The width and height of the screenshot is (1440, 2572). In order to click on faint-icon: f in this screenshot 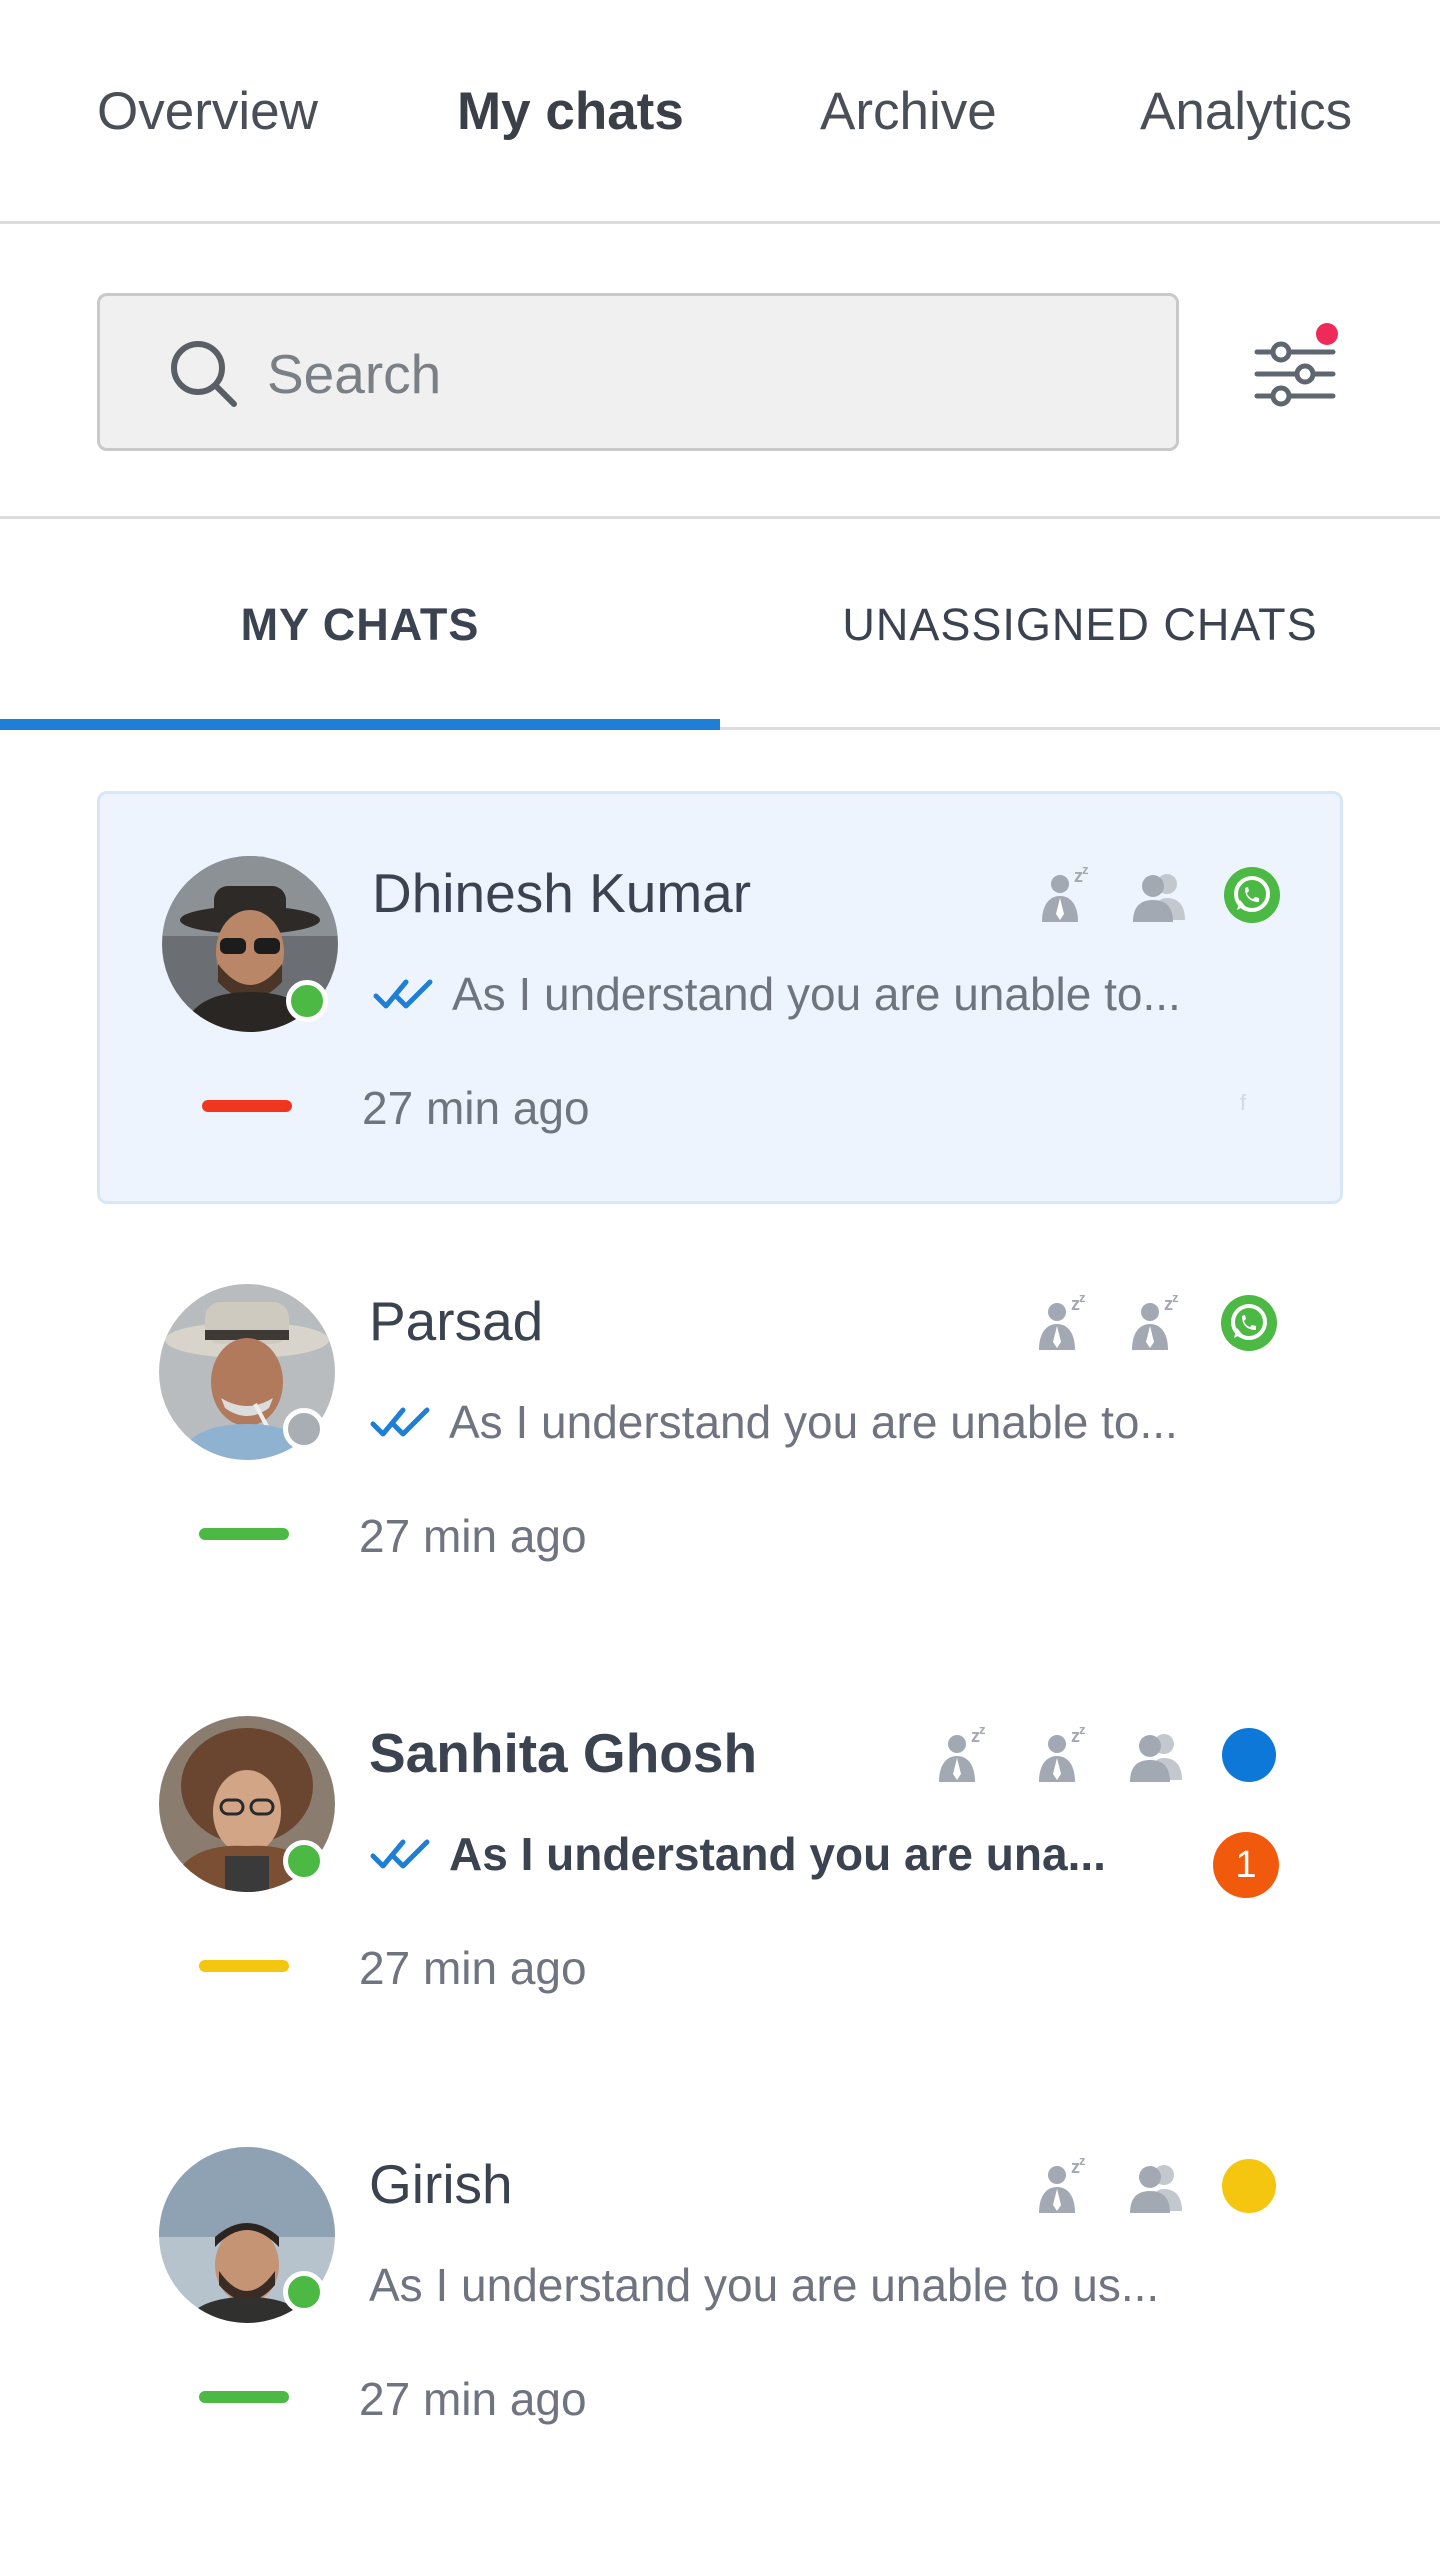, I will do `click(1243, 1102)`.